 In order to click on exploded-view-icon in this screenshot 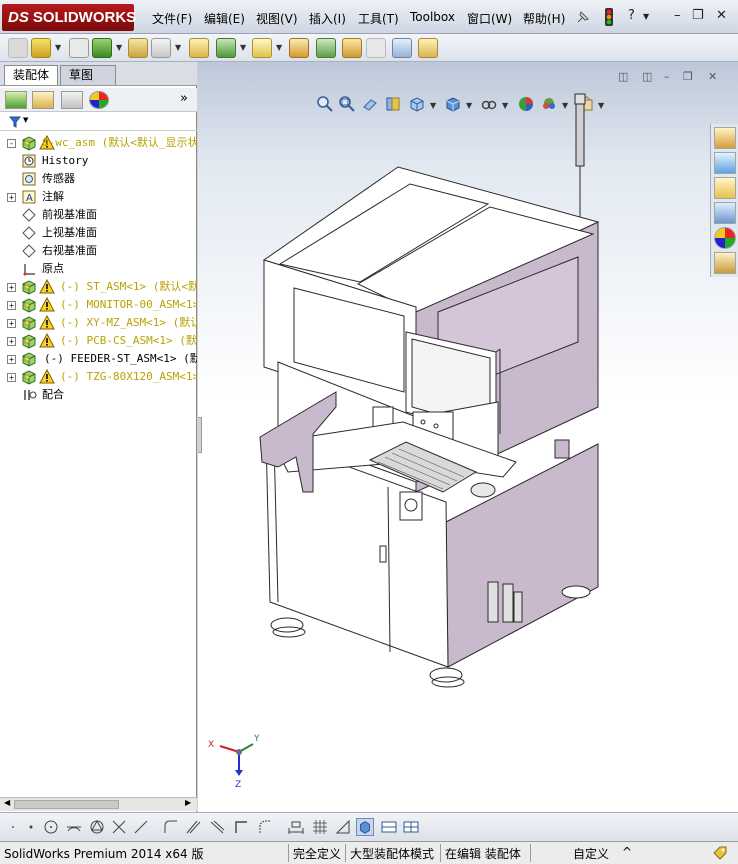, I will do `click(352, 48)`.